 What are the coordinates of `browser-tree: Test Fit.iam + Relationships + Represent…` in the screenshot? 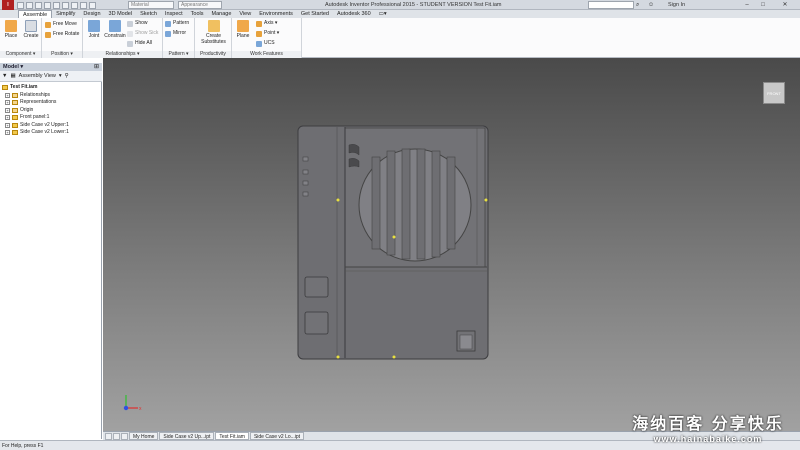 It's located at (51, 110).